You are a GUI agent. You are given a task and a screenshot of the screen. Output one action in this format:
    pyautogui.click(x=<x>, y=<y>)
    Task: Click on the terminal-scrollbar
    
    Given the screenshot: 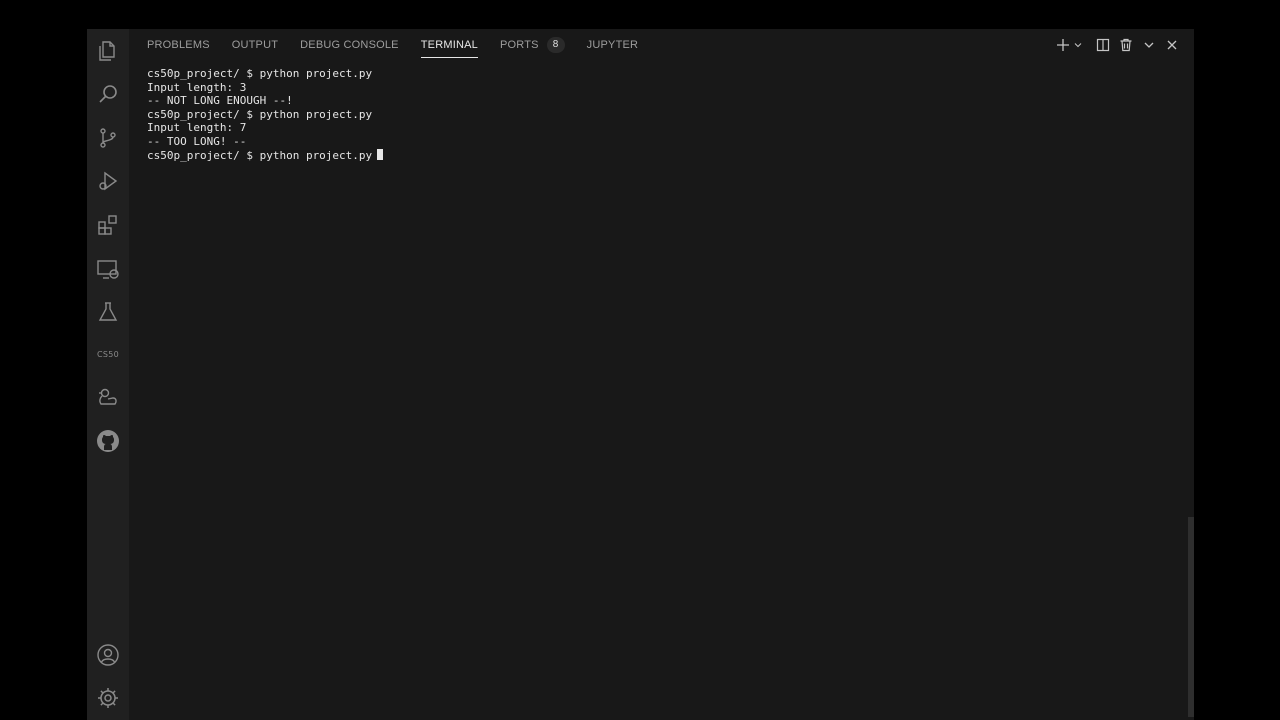 What is the action you would take?
    pyautogui.click(x=1191, y=617)
    